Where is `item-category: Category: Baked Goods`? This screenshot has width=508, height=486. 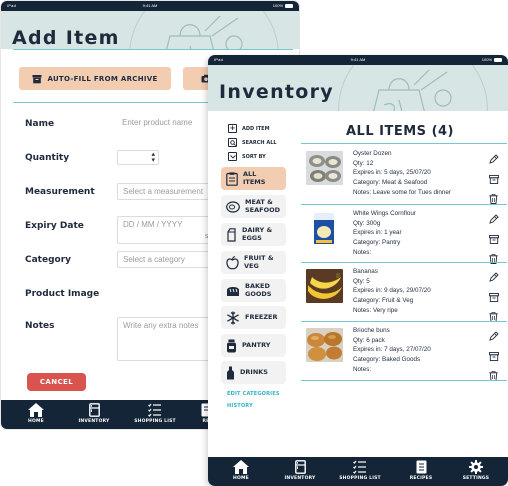
item-category: Category: Baked Goods is located at coordinates (387, 360).